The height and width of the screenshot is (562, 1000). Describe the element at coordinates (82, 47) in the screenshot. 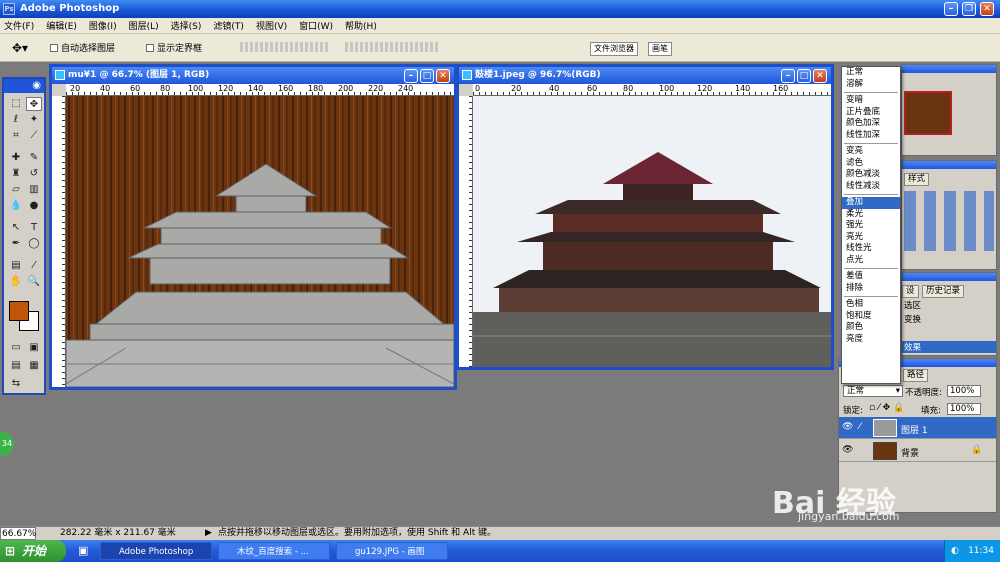

I see `auto-select-checkbox: 自动选择图层` at that location.